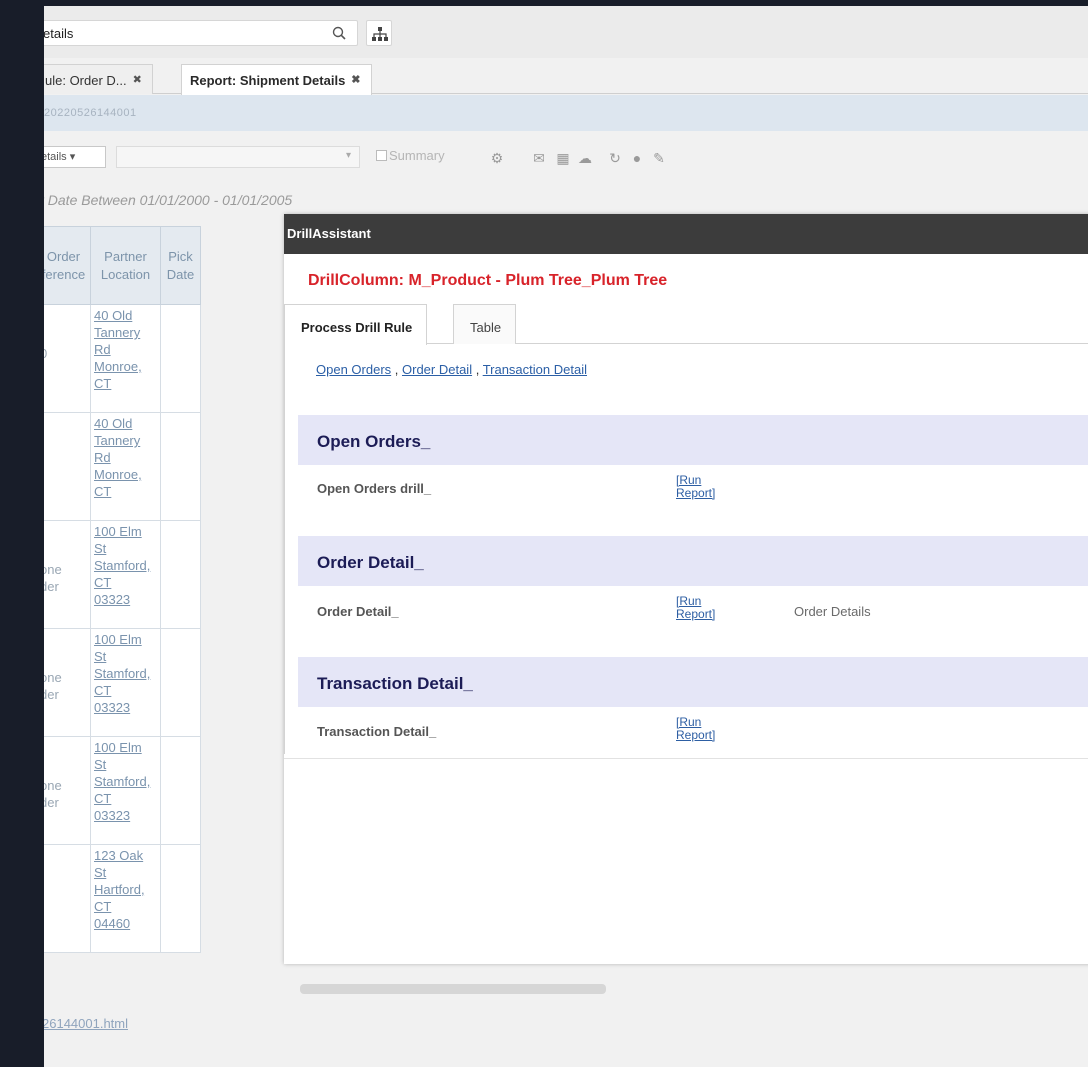 Image resolution: width=1088 pixels, height=1067 pixels. Describe the element at coordinates (686, 234) in the screenshot. I see `dialog-header: DrillAssistant` at that location.